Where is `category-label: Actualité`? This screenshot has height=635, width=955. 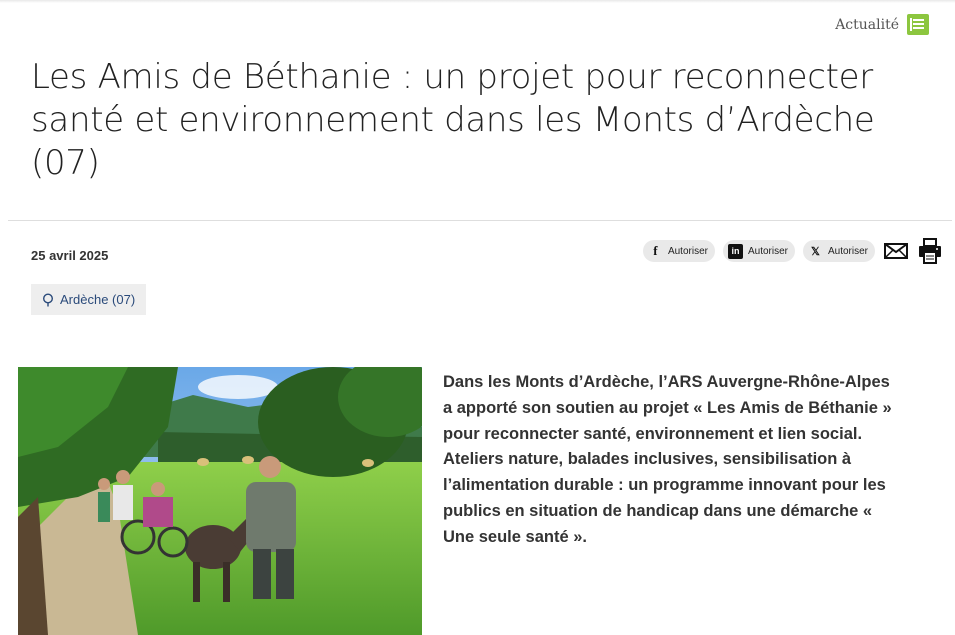 category-label: Actualité is located at coordinates (867, 24).